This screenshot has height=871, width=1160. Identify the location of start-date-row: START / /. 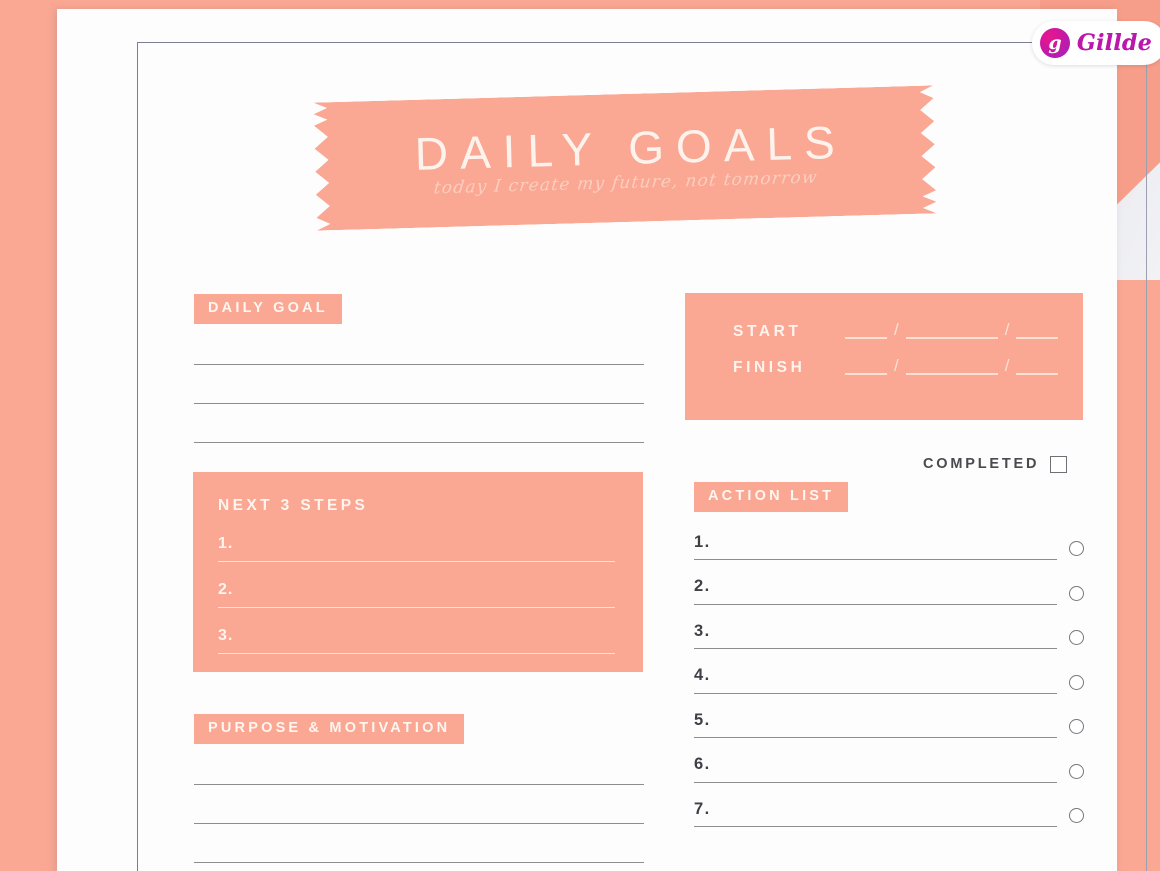
(908, 330).